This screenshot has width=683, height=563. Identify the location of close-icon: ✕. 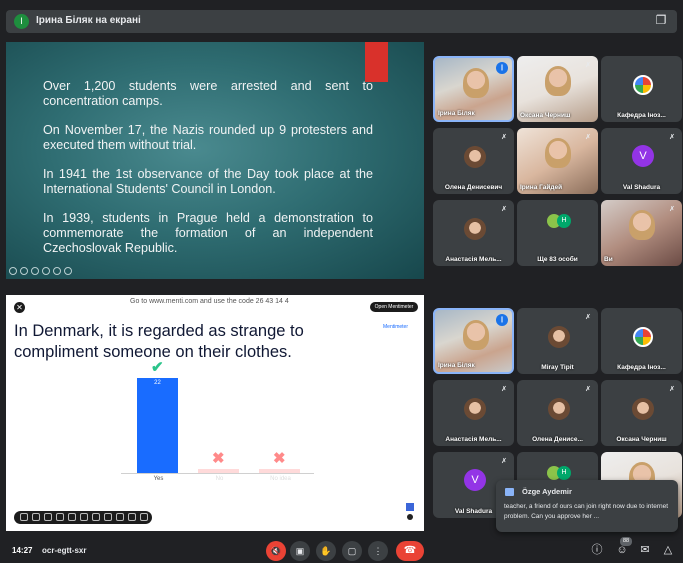
(19, 307).